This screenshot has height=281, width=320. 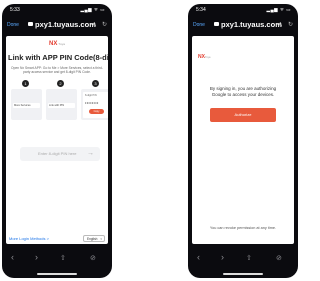 I want to click on step-number-1: 1, so click(x=25, y=83).